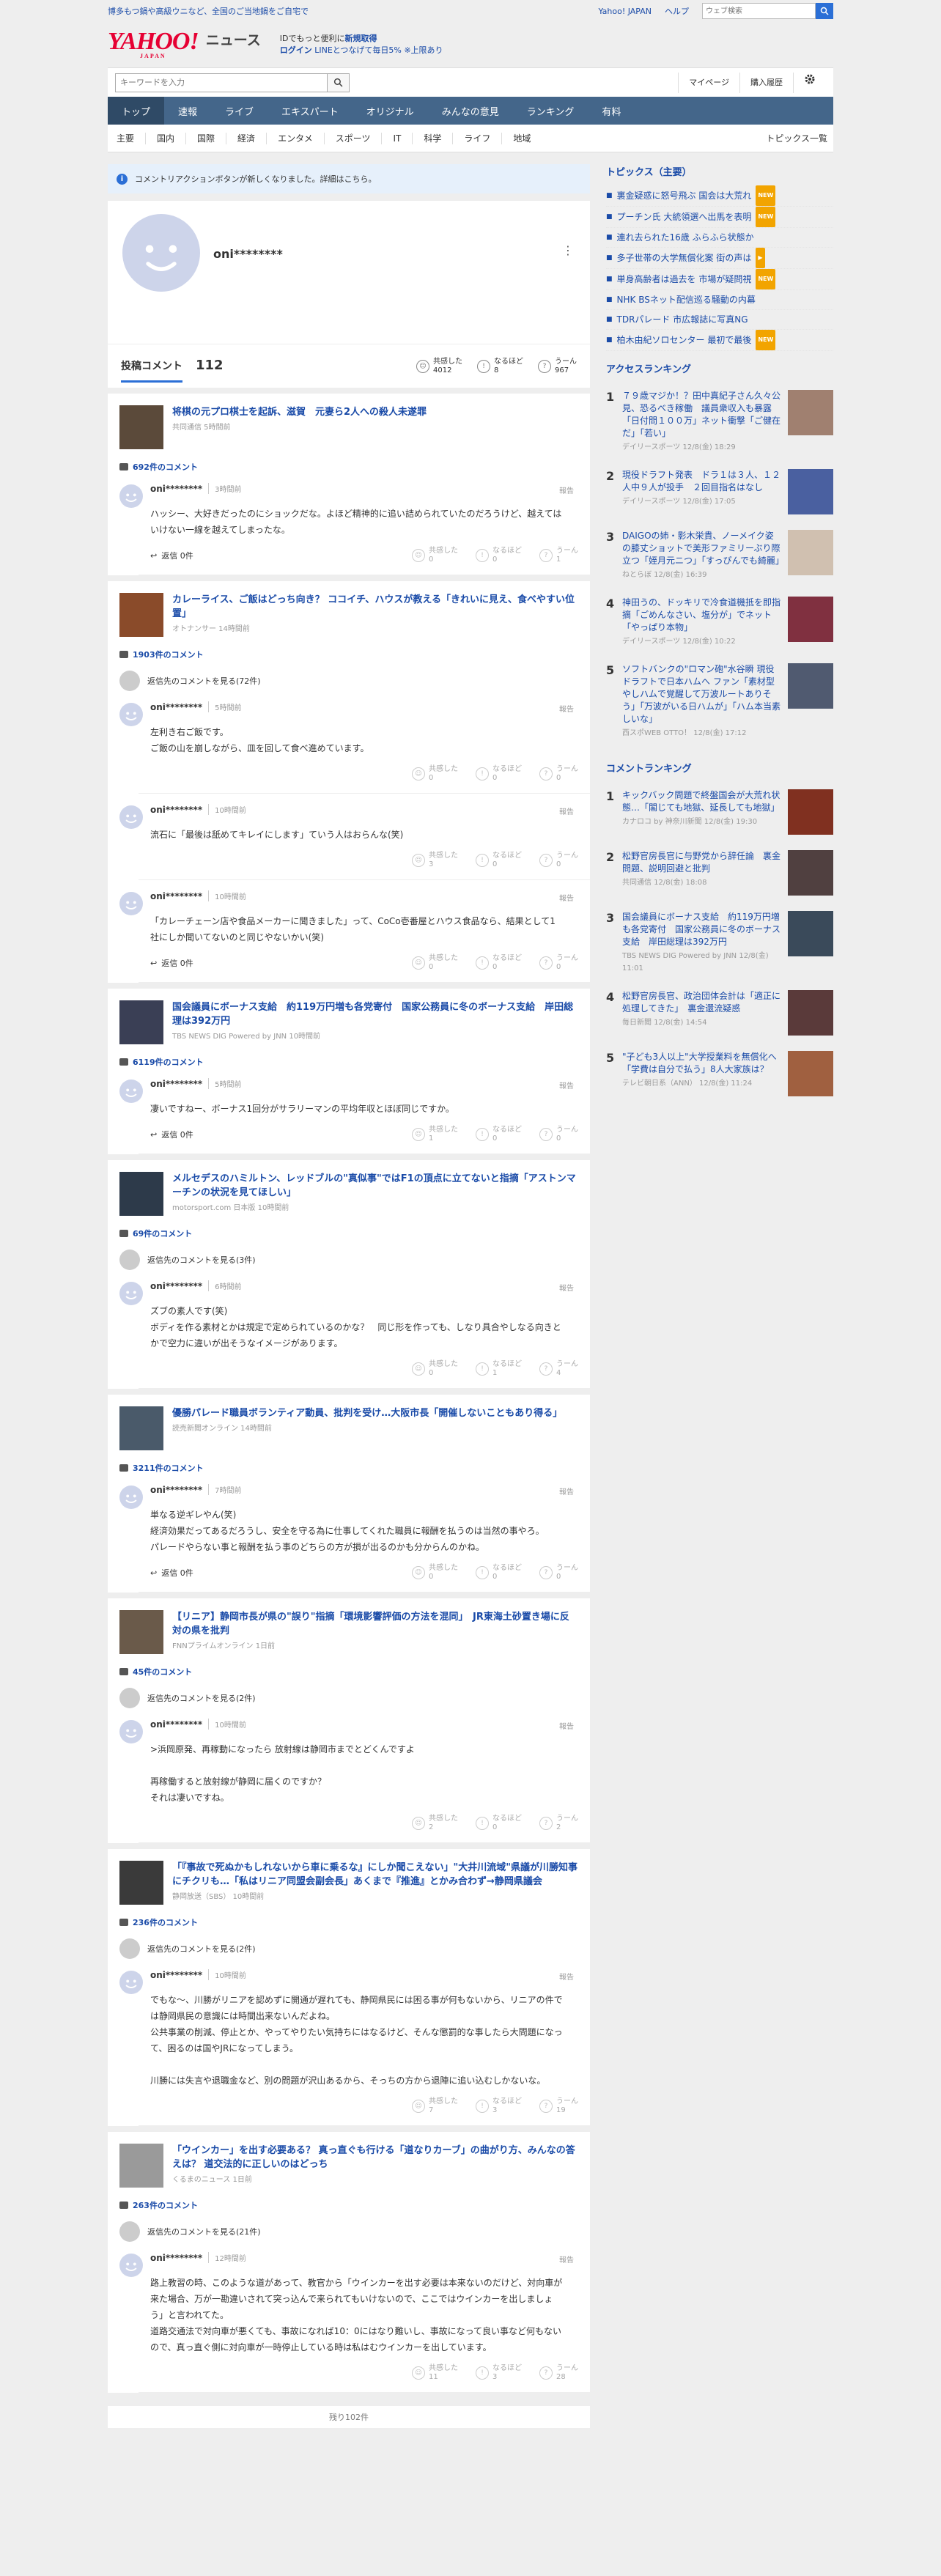  I want to click on nav-expert: エキスパート, so click(310, 111).